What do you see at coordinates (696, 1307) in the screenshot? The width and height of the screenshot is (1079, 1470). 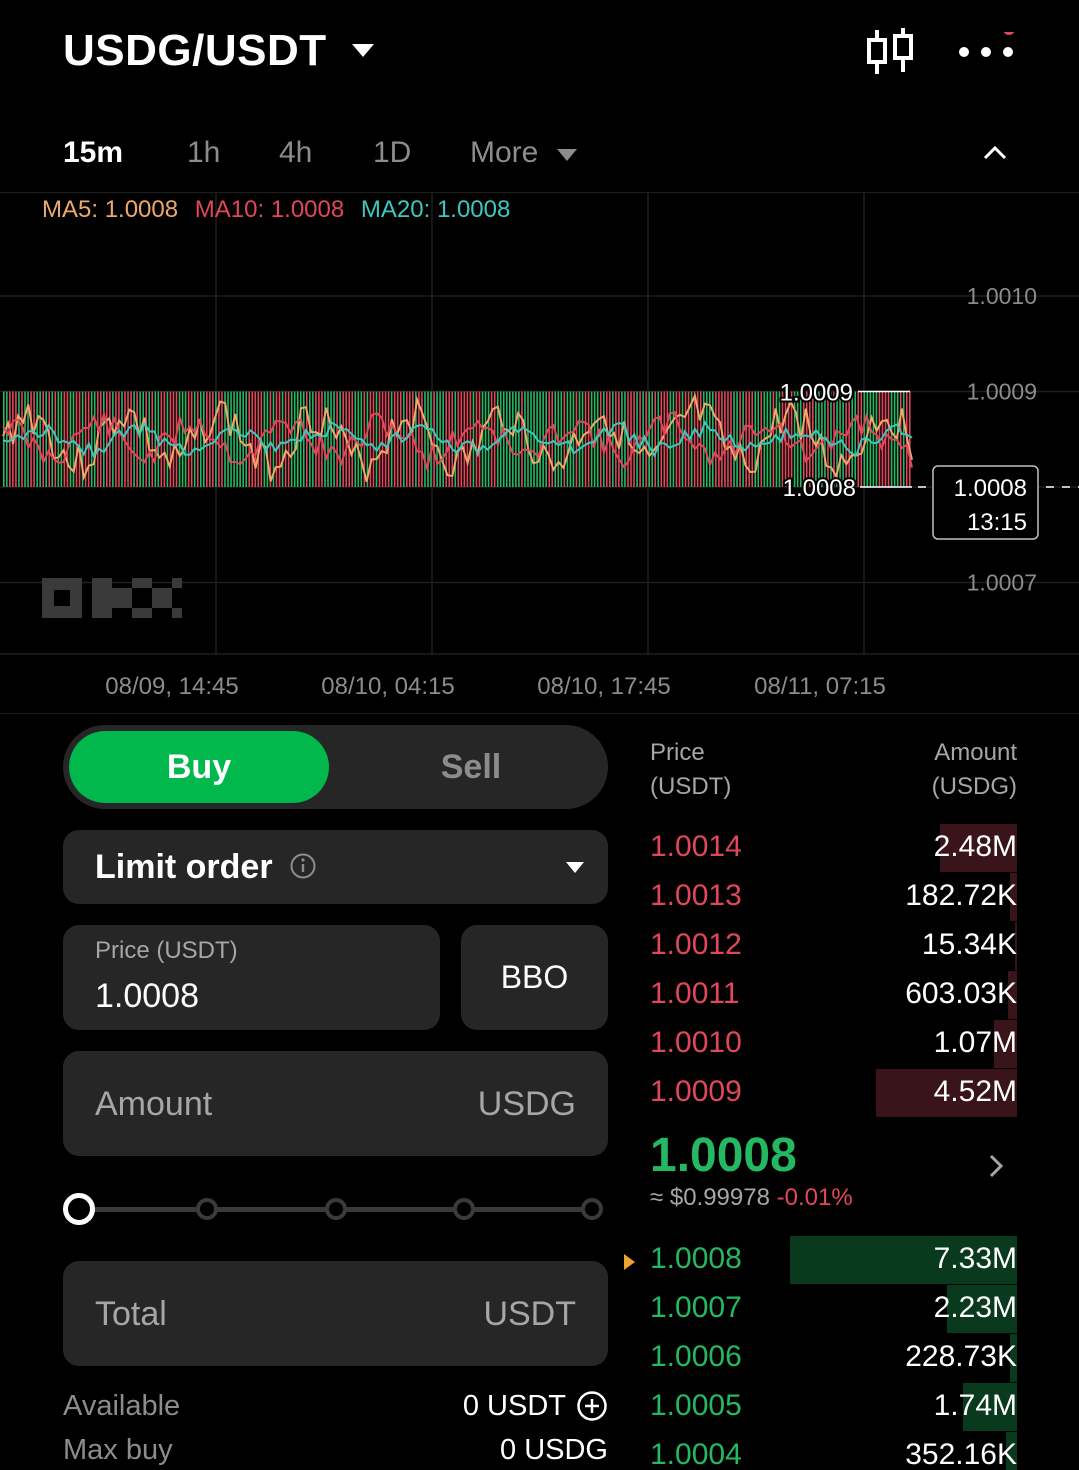 I see `bid-price: 1.0007` at bounding box center [696, 1307].